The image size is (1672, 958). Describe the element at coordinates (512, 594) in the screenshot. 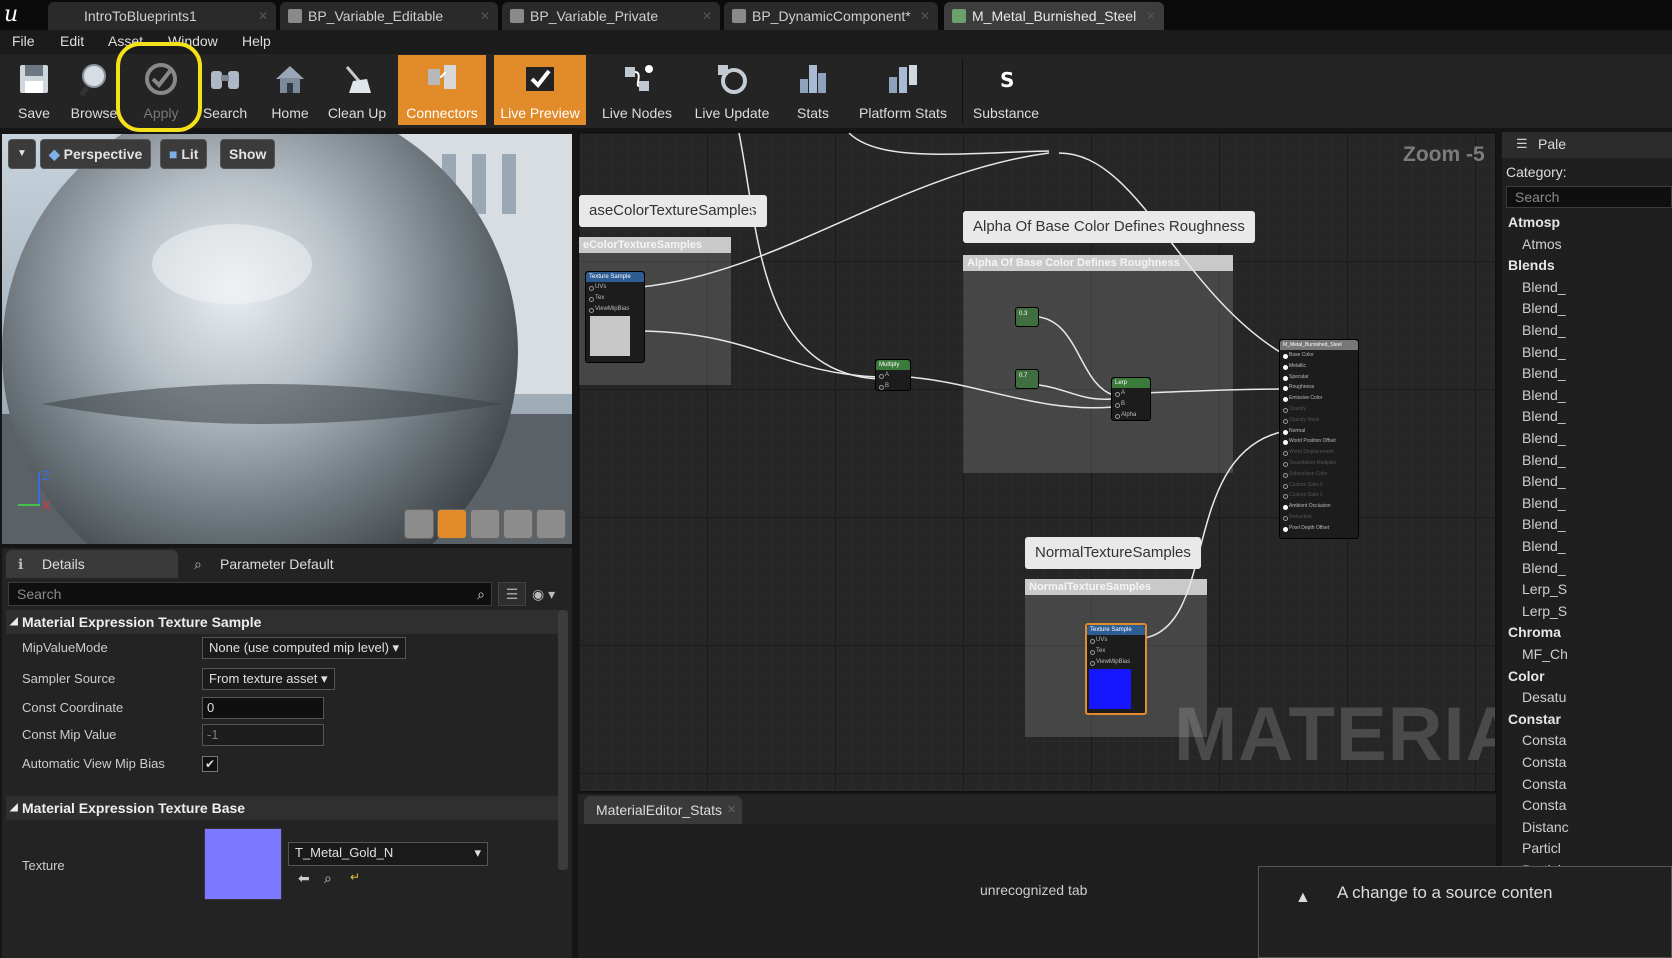

I see `view-options-grid-button: ☰` at that location.